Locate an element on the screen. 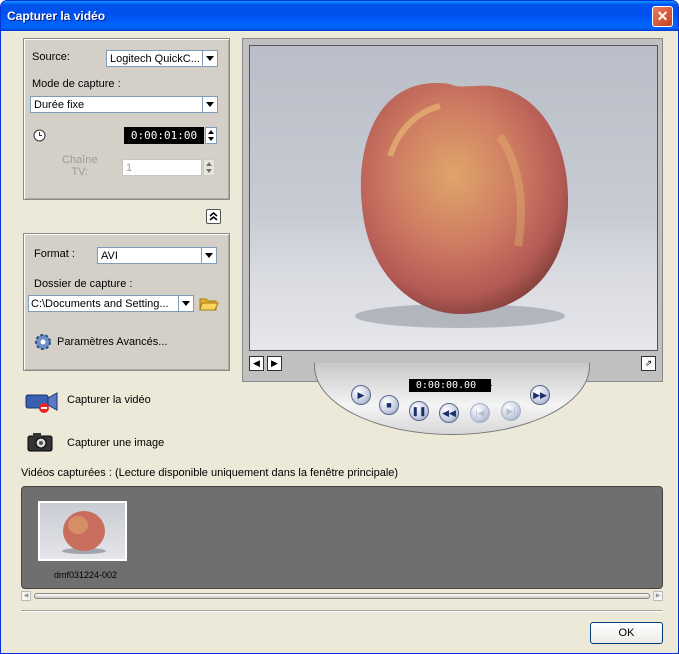 This screenshot has width=679, height=654. previous-frame-icon: ◀ is located at coordinates (256, 363).